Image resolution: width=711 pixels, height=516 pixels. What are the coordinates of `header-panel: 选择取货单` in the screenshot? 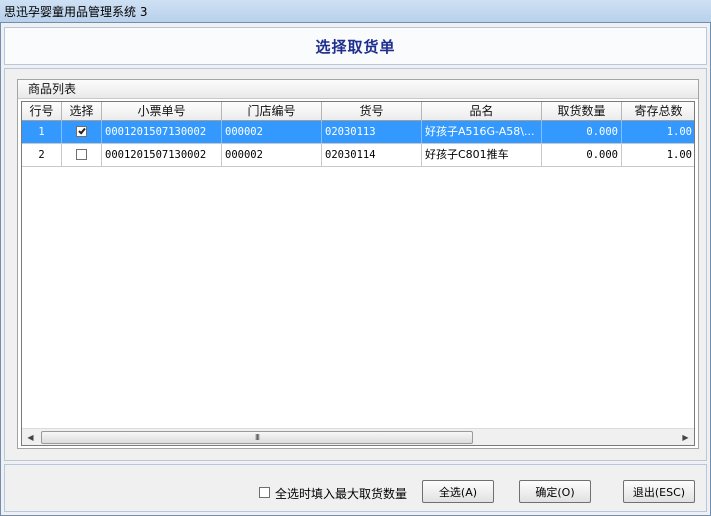 It's located at (355, 46).